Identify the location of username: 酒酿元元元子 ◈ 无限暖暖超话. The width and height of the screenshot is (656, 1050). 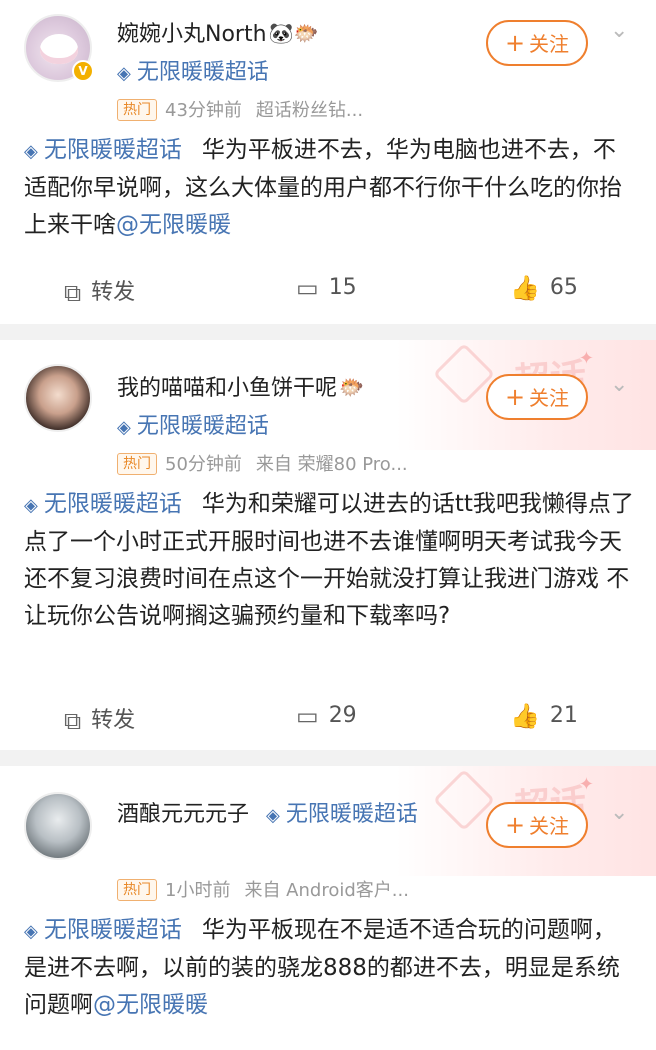
(292, 815).